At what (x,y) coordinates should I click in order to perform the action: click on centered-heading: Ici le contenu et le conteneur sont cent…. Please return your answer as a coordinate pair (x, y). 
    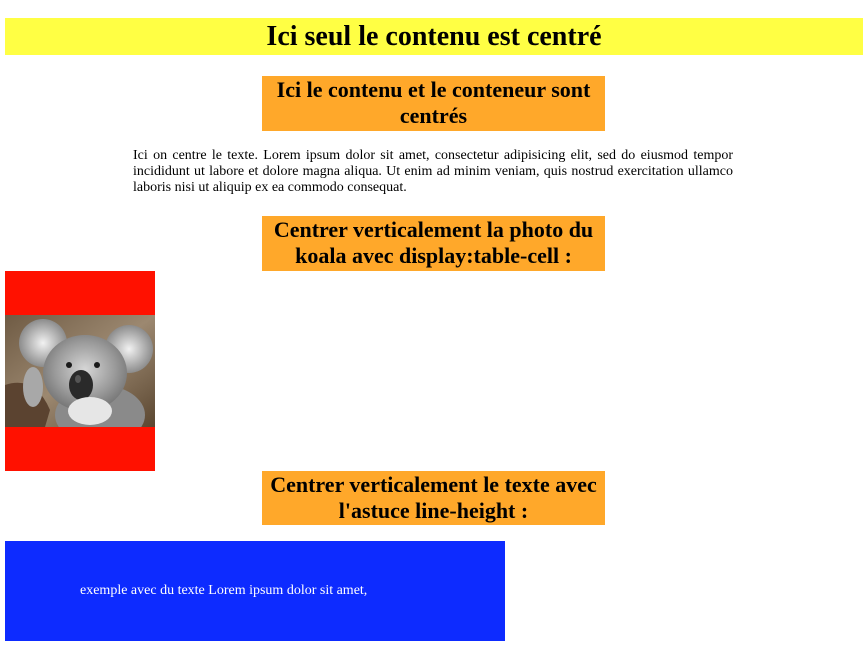
    Looking at the image, I should click on (433, 103).